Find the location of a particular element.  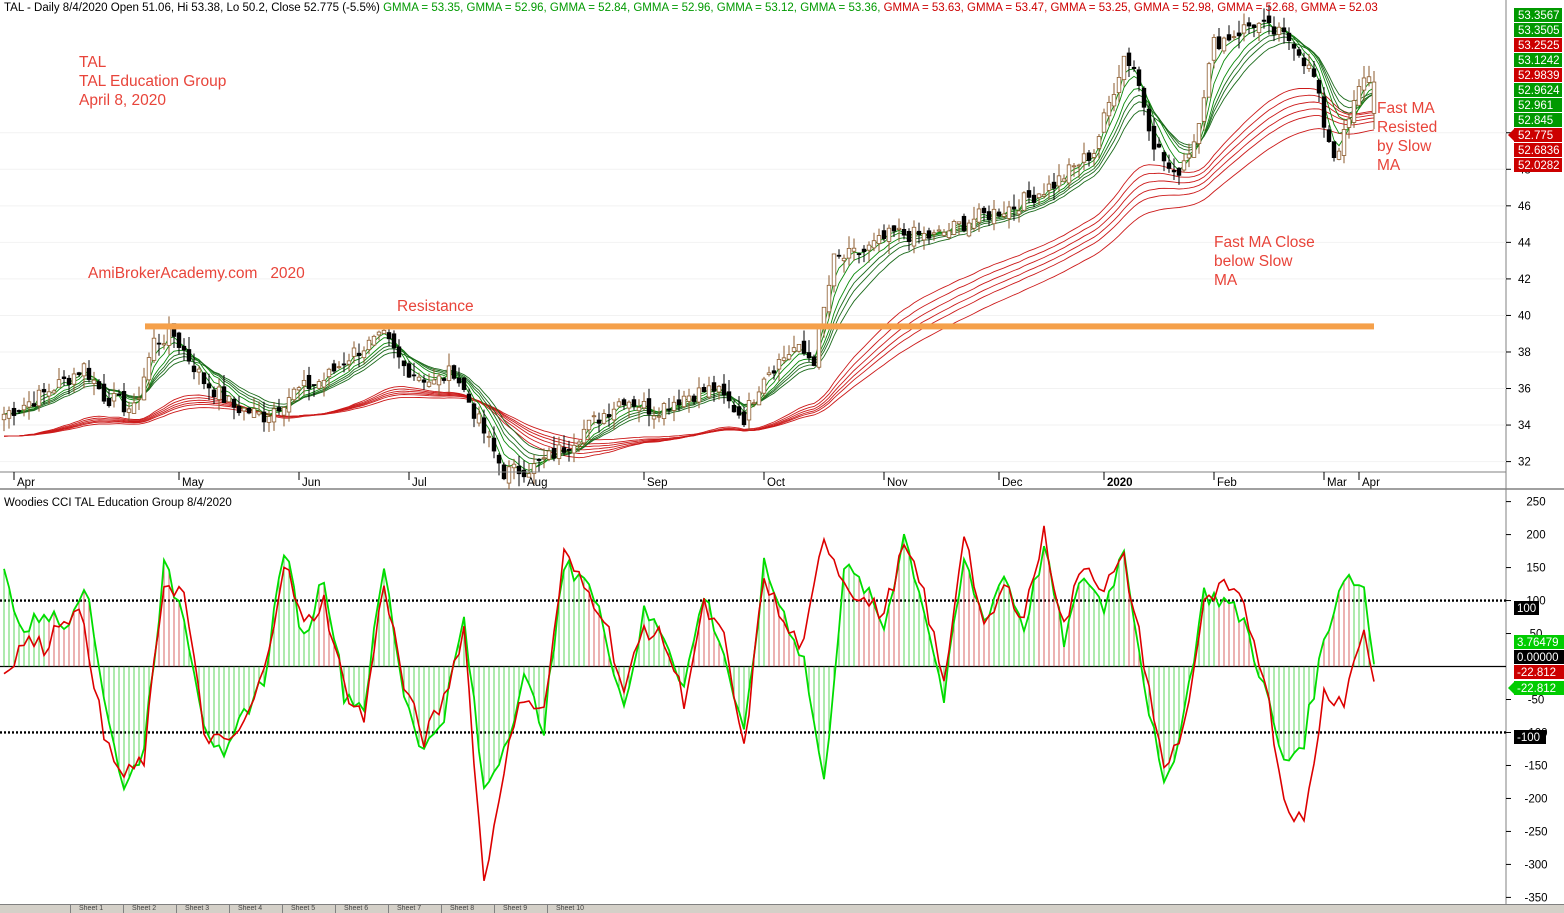

month-label: Apr is located at coordinates (1371, 483).